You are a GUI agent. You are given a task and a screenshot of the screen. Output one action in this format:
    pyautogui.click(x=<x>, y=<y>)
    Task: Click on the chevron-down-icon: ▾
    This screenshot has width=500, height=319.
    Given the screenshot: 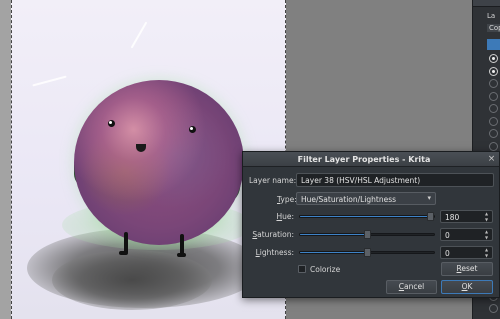 What is the action you would take?
    pyautogui.click(x=429, y=198)
    